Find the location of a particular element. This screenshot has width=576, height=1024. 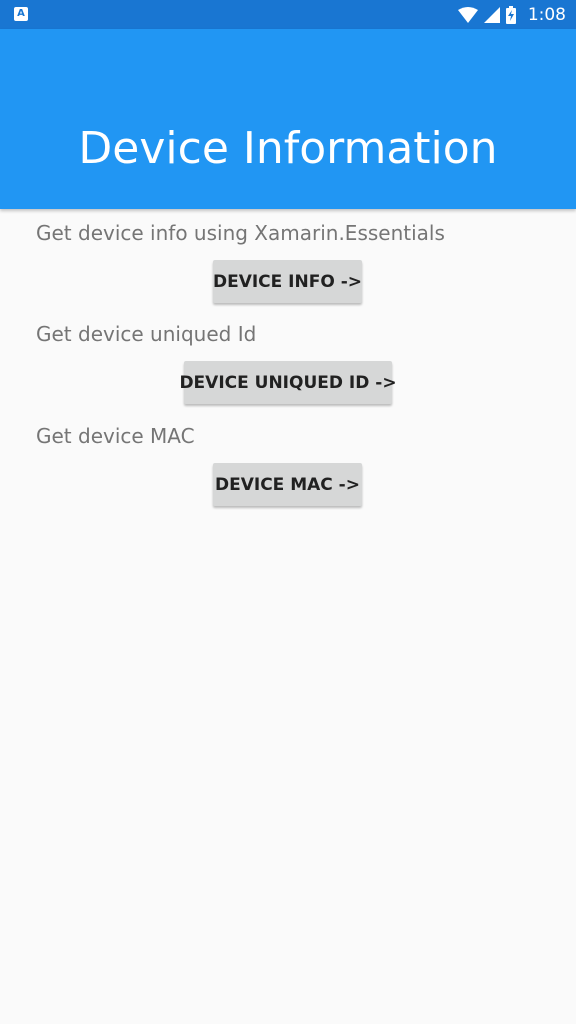

device-mac-button: DEVICE MAC -> is located at coordinates (287, 484).